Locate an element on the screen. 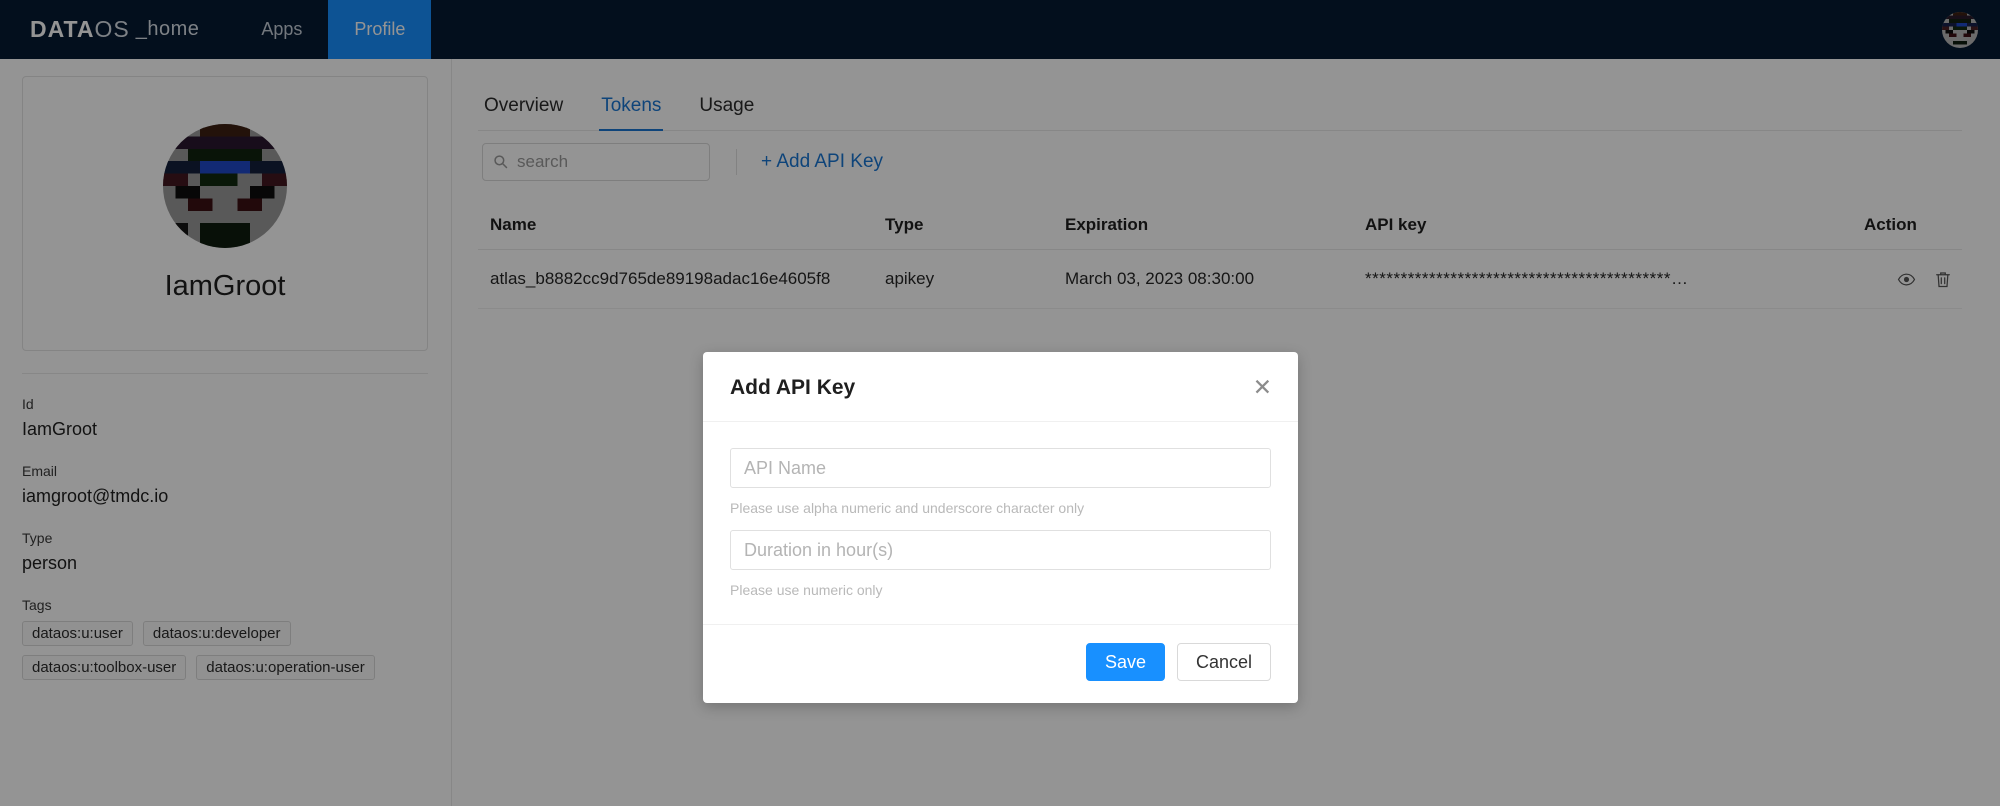 Image resolution: width=2000 pixels, height=806 pixels. save-button: Save is located at coordinates (1125, 662).